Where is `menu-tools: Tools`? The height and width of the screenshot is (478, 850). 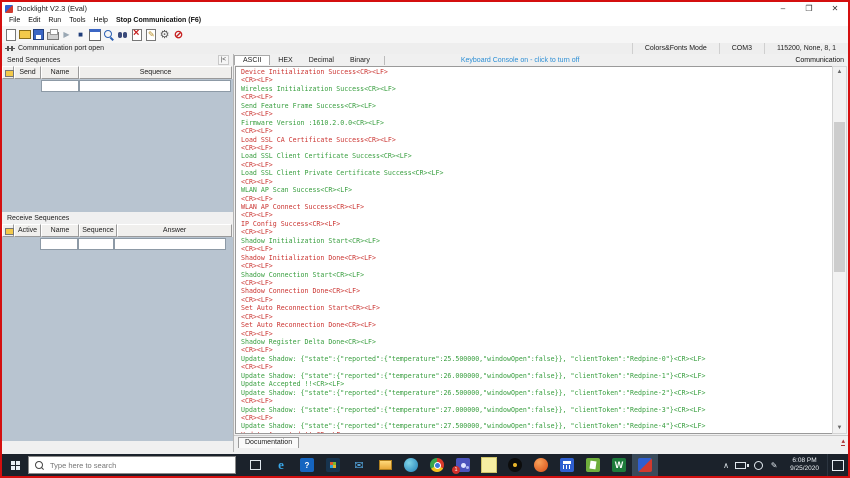
menu-tools: Tools is located at coordinates (77, 20).